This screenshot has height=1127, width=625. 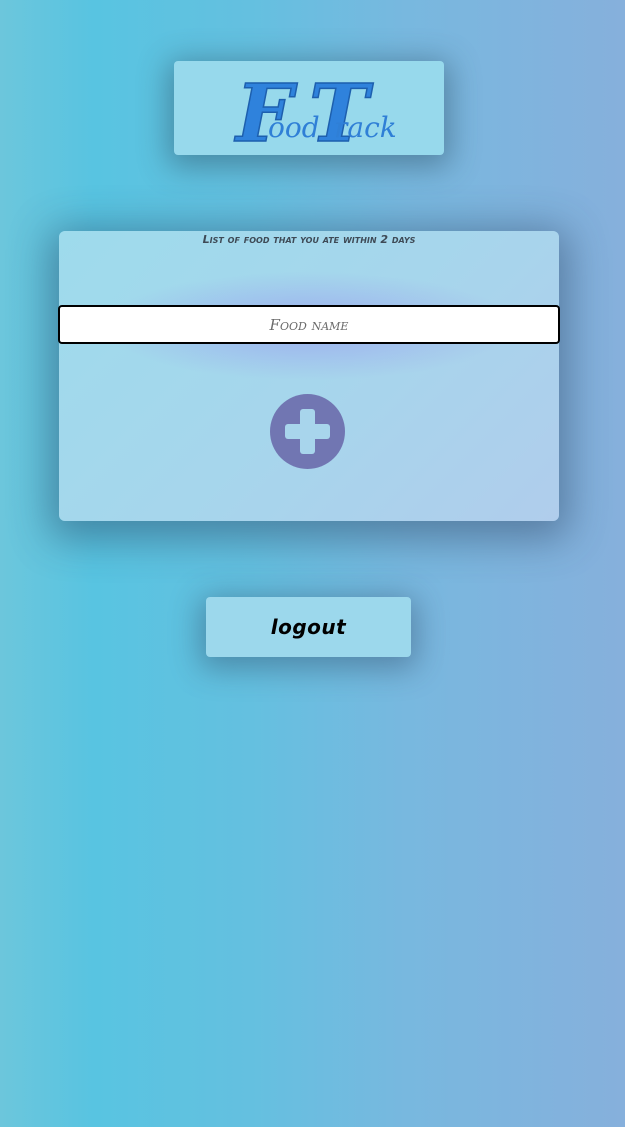 I want to click on logo-wordmark: F ood T rack, so click(x=315, y=110).